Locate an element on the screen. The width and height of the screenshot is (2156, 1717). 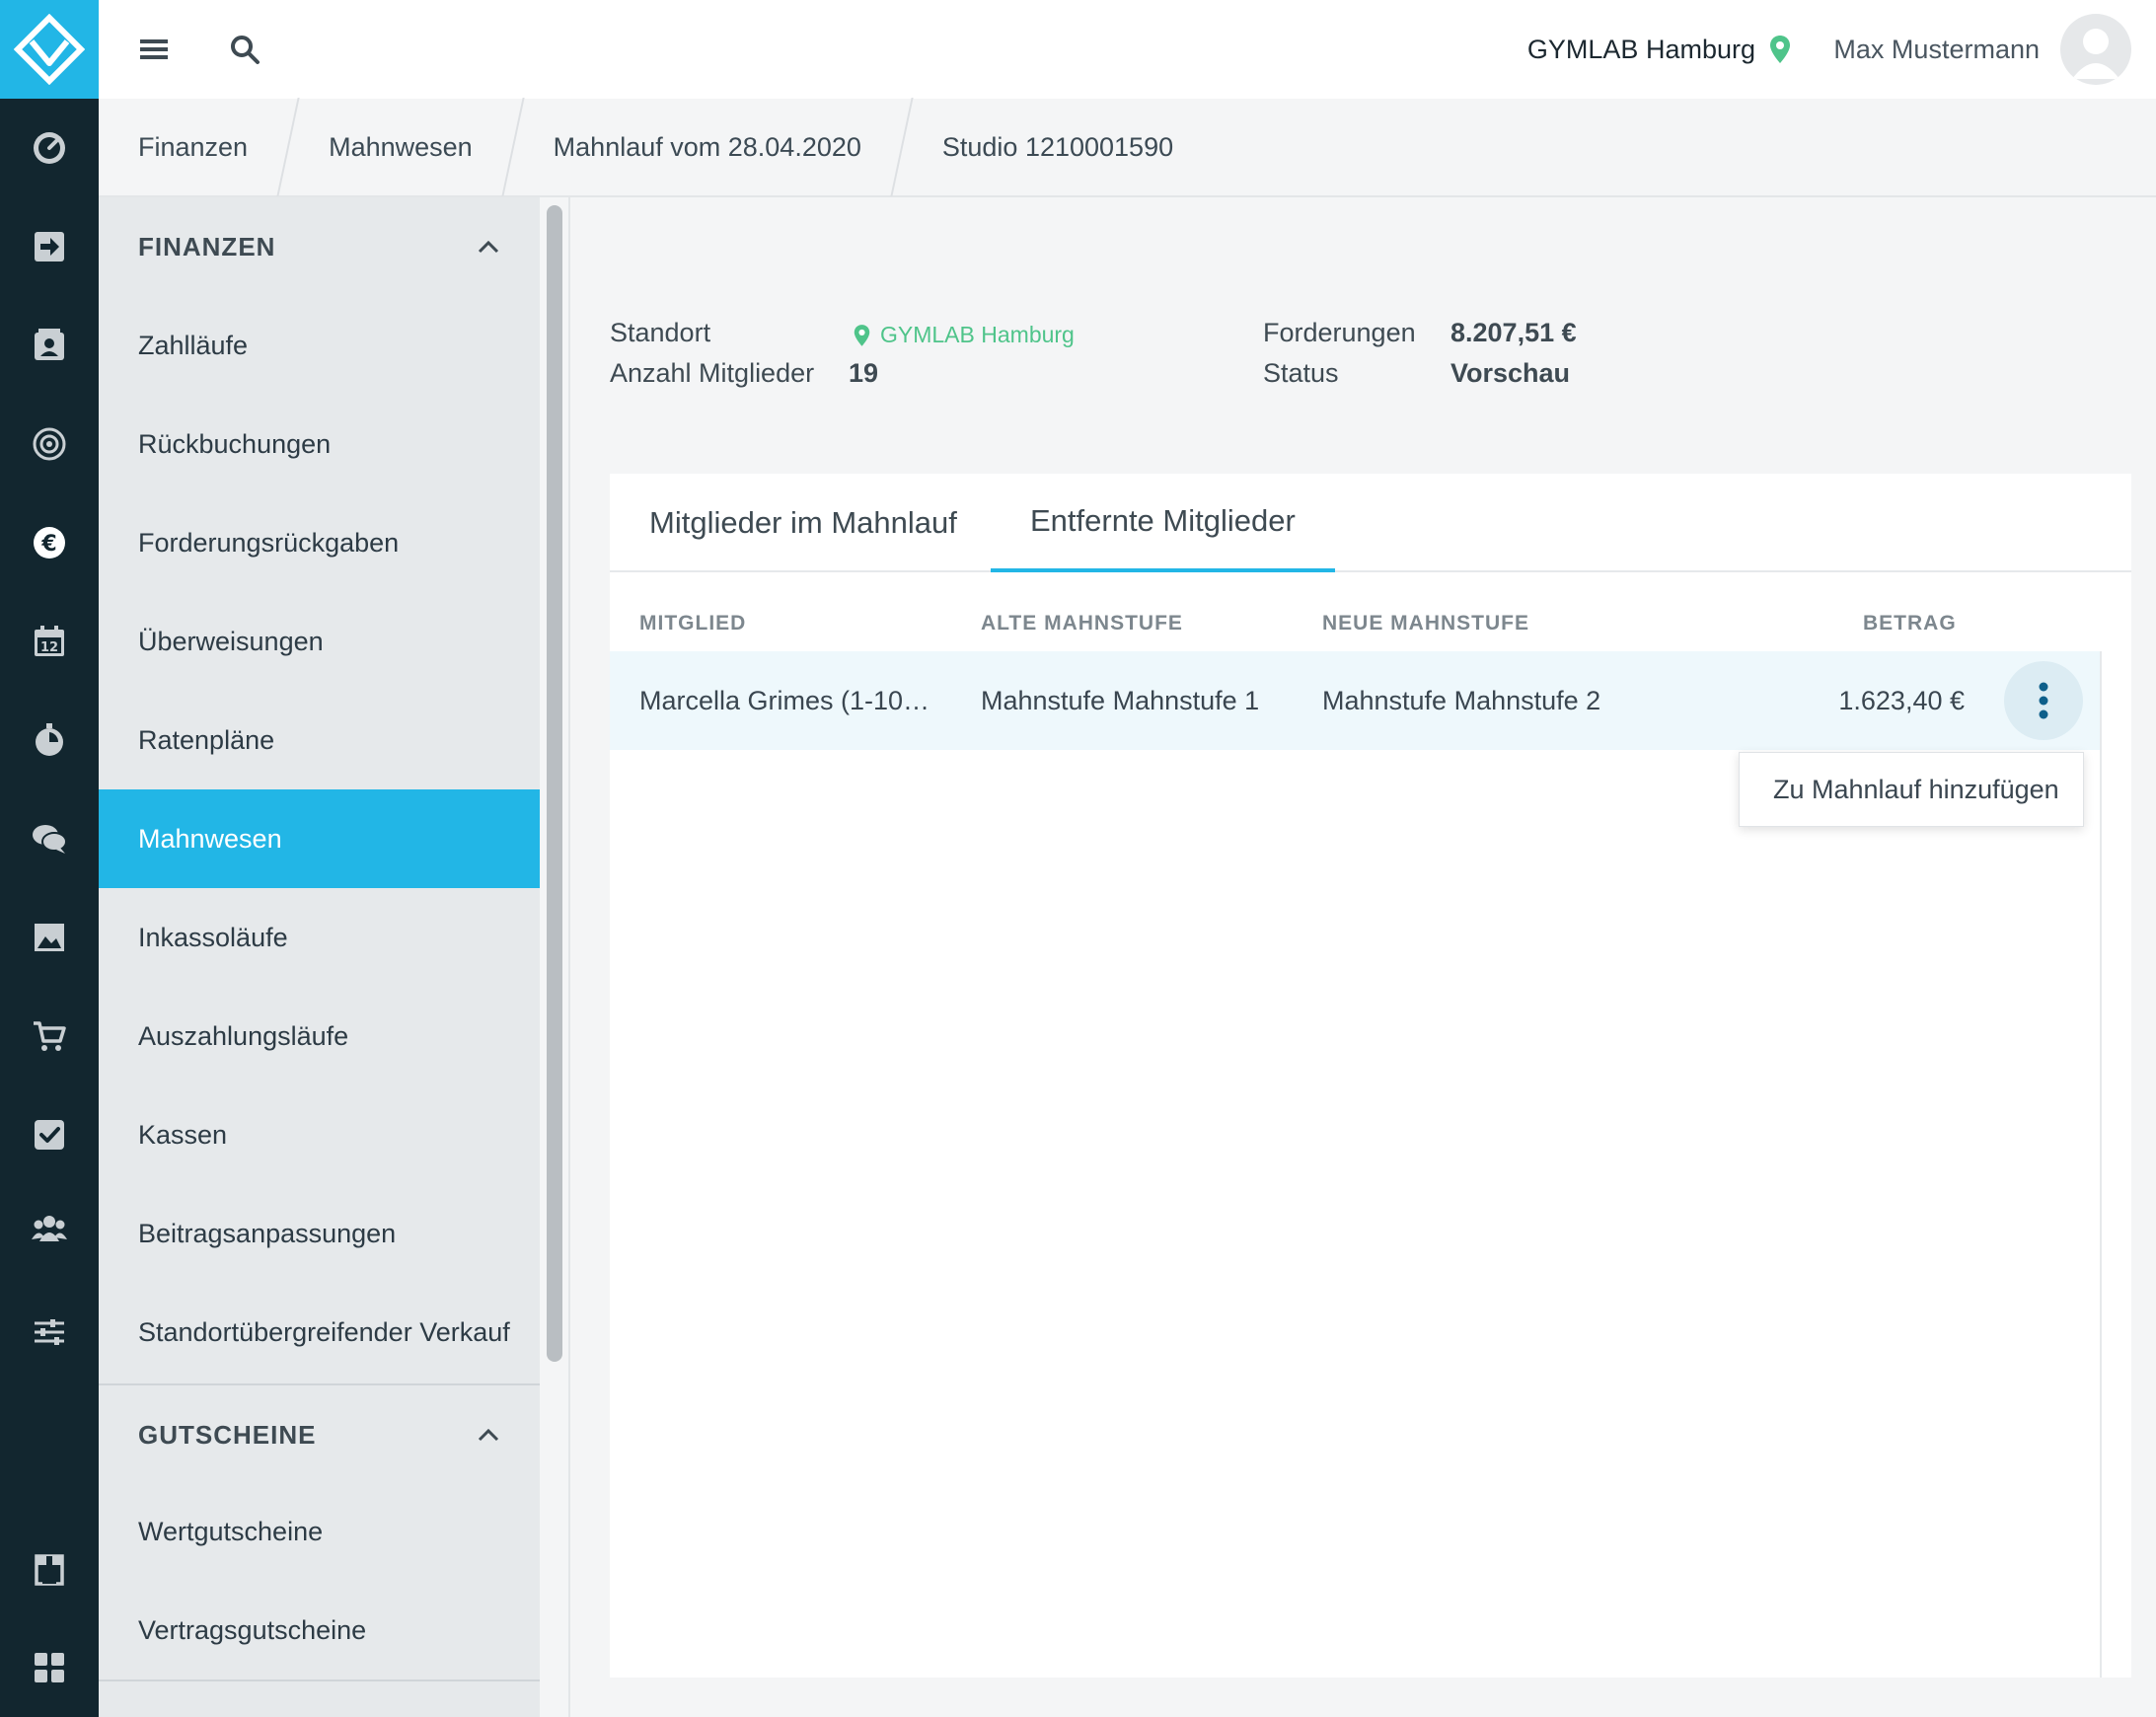
app-logo is located at coordinates (49, 49).